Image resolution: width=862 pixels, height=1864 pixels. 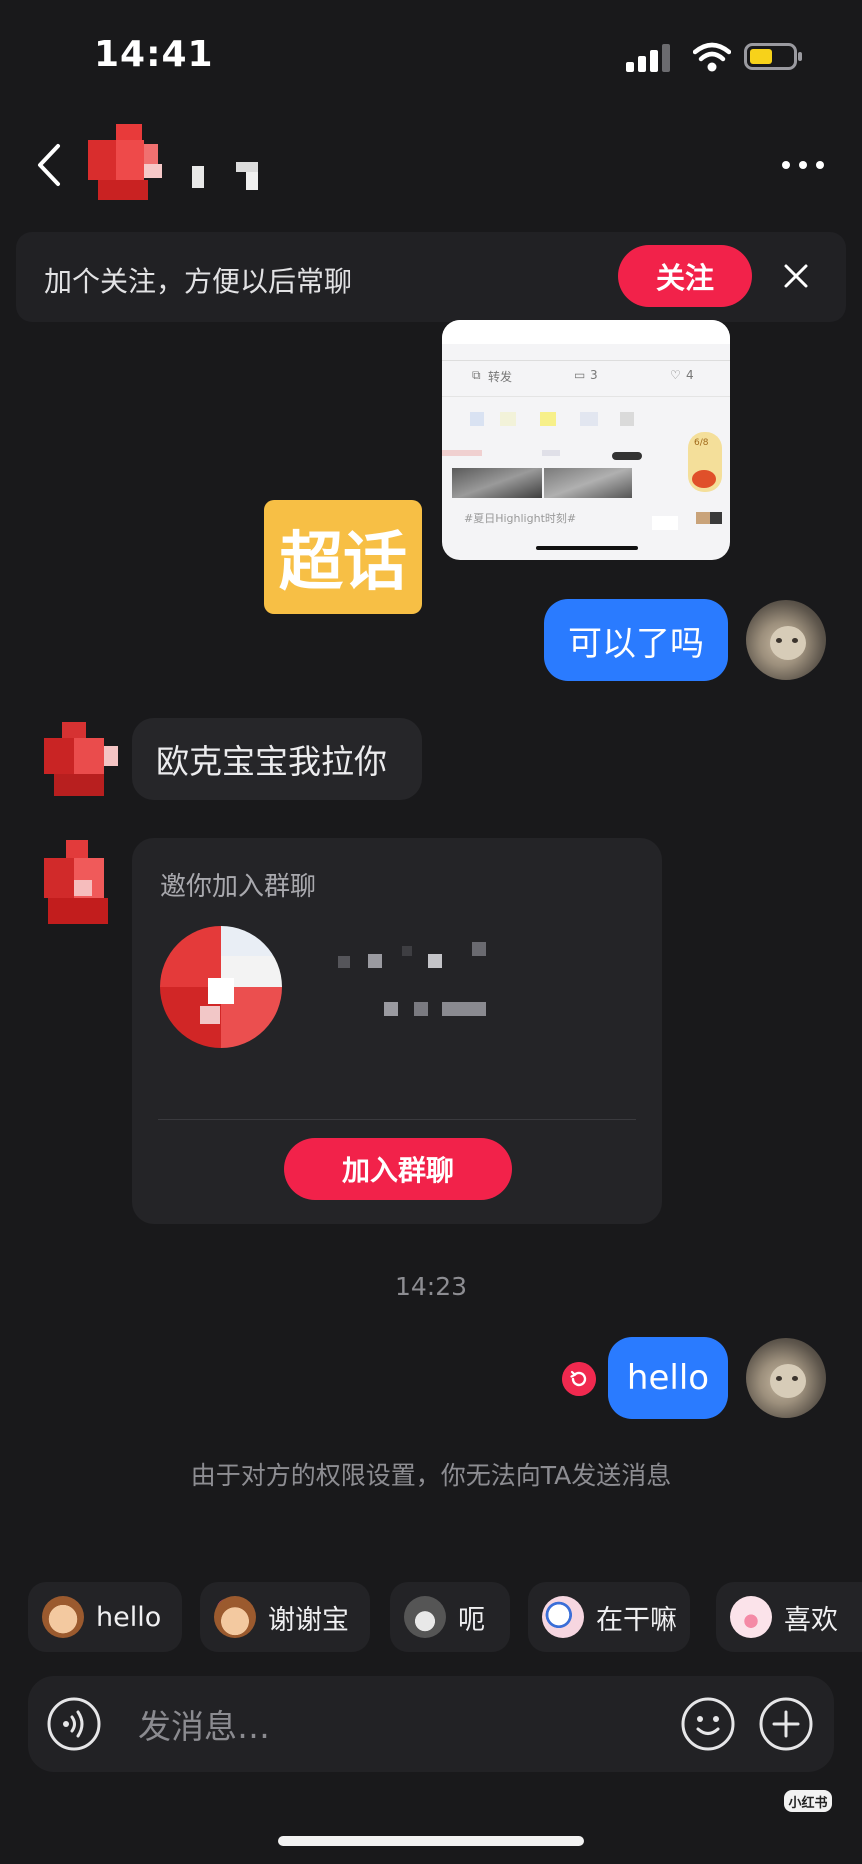 What do you see at coordinates (277, 759) in the screenshot?
I see `incoming-message-bubble: 欧克宝宝我拉你` at bounding box center [277, 759].